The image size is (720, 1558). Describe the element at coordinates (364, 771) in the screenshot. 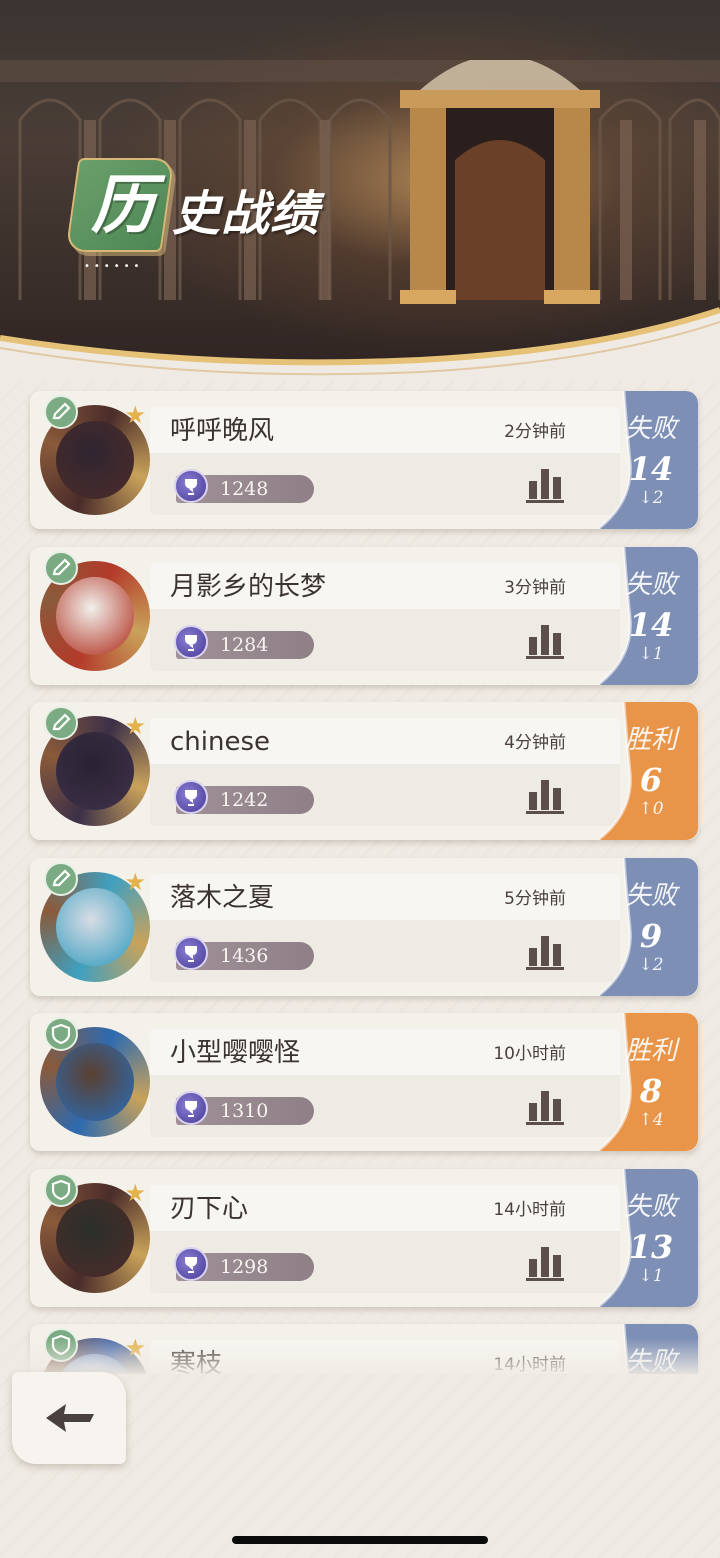

I see `match-card: ★ chinese 4分钟前 1242 胜利 6 ↑0` at that location.